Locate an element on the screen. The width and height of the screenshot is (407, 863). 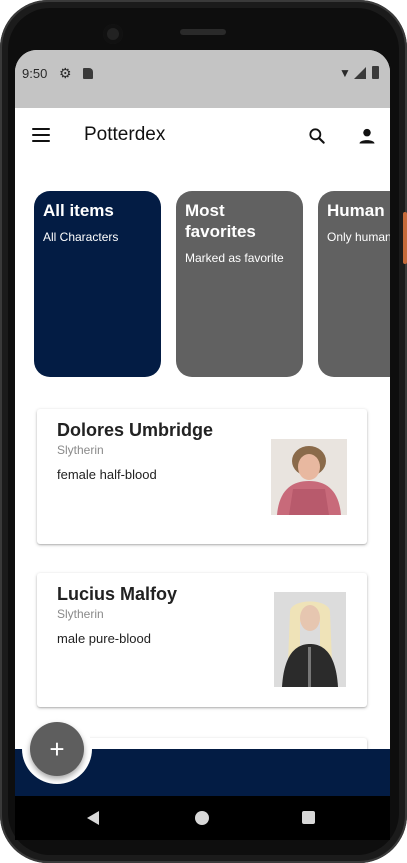
home-icon is located at coordinates (202, 818).